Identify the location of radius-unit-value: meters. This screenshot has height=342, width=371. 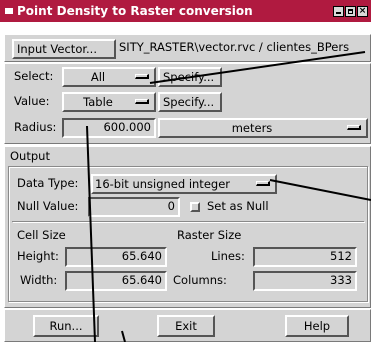
(252, 128).